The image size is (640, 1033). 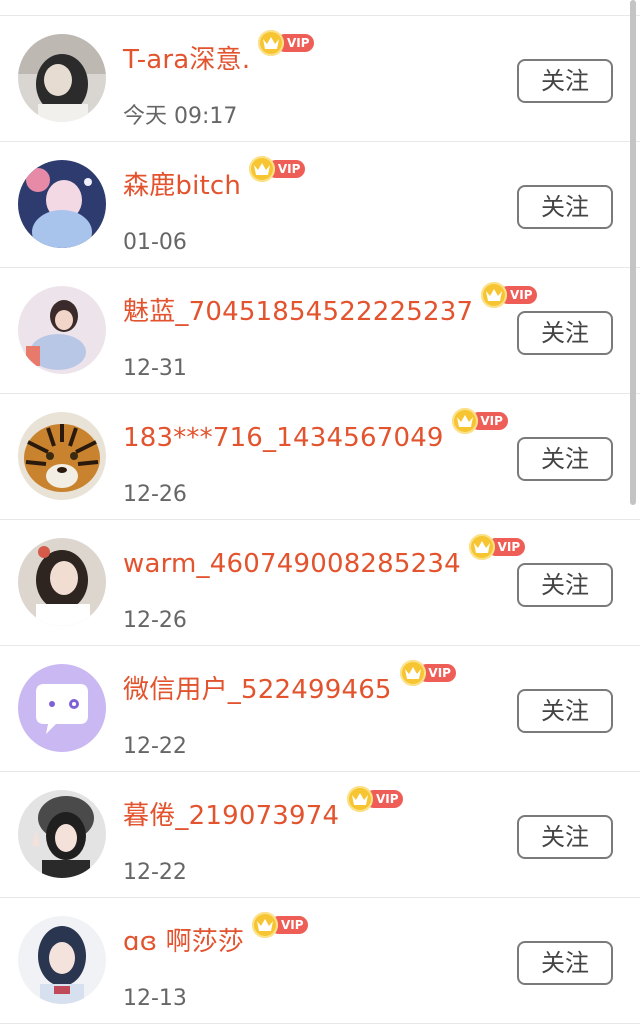 What do you see at coordinates (320, 331) in the screenshot?
I see `list-item: 魅蓝_70451854522225237 VIP 12-31 关注` at bounding box center [320, 331].